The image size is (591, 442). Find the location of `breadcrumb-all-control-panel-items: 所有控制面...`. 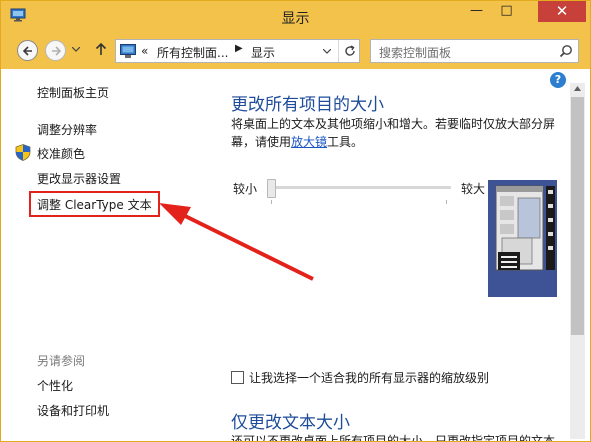

breadcrumb-all-control-panel-items: 所有控制面... is located at coordinates (192, 52).